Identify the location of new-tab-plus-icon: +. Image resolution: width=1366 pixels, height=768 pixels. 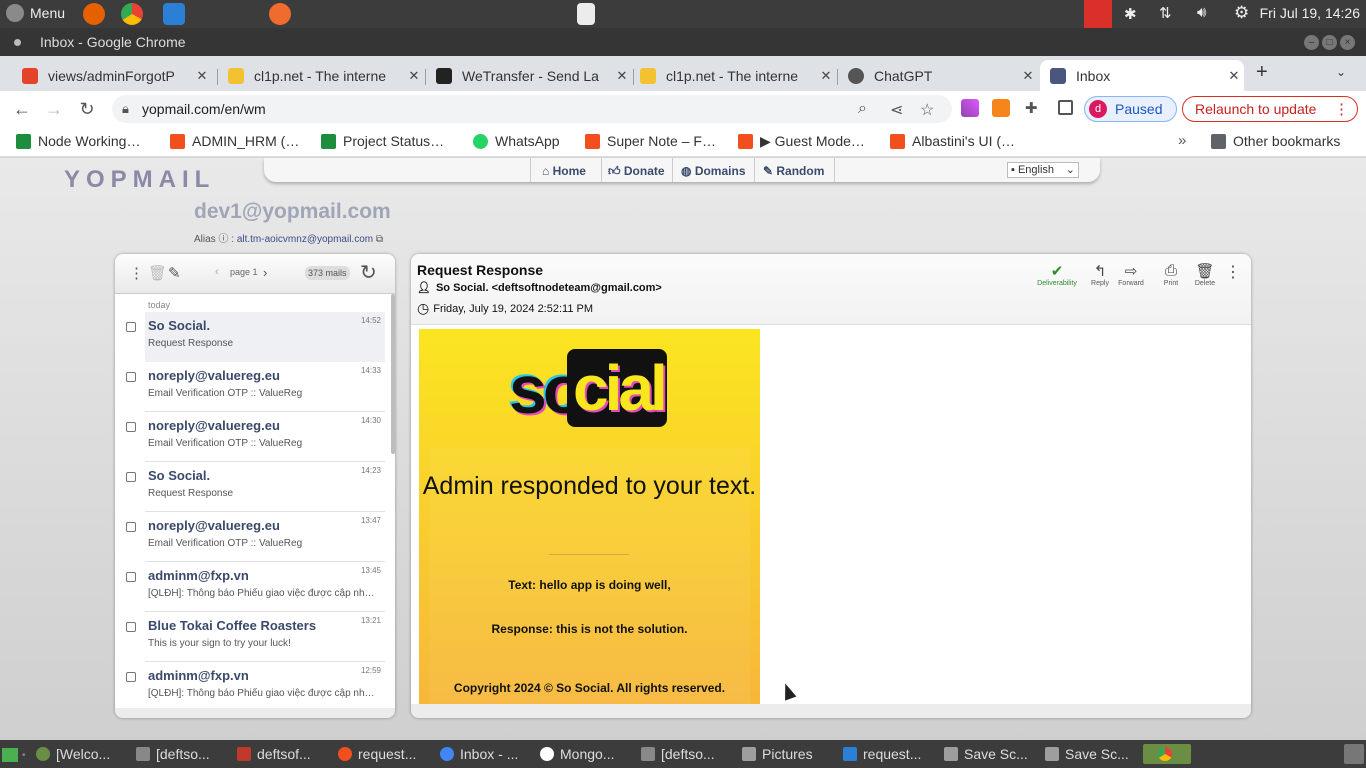
(1262, 72).